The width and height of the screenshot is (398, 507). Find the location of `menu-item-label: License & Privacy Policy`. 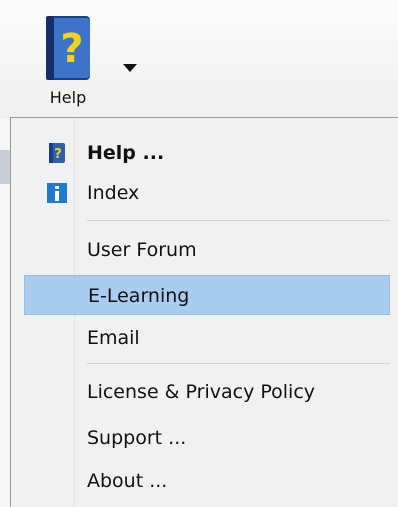

menu-item-label: License & Privacy Policy is located at coordinates (201, 392).